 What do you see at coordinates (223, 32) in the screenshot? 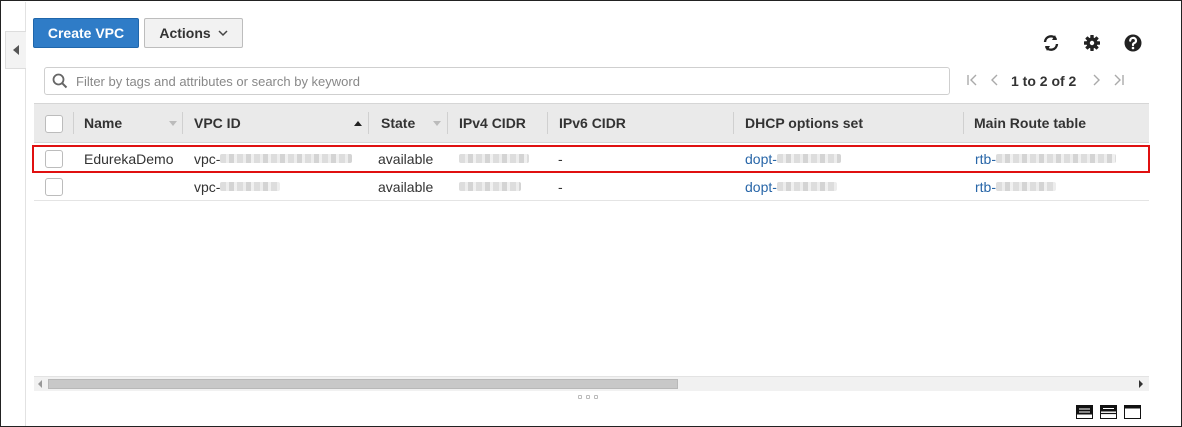
I see `chevron-down-icon` at bounding box center [223, 32].